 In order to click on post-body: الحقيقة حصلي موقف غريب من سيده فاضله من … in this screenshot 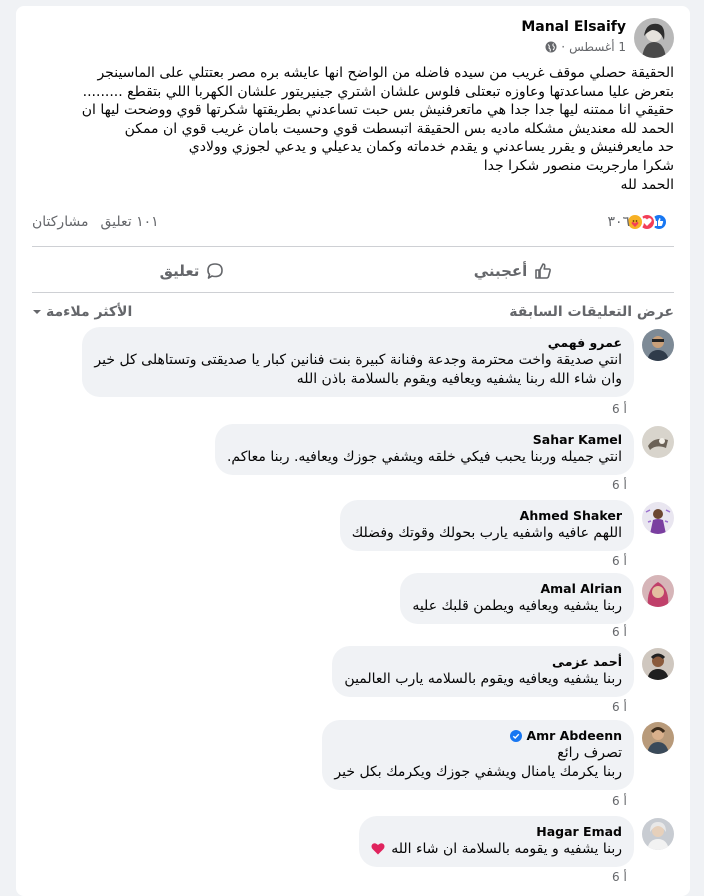, I will do `click(353, 129)`.